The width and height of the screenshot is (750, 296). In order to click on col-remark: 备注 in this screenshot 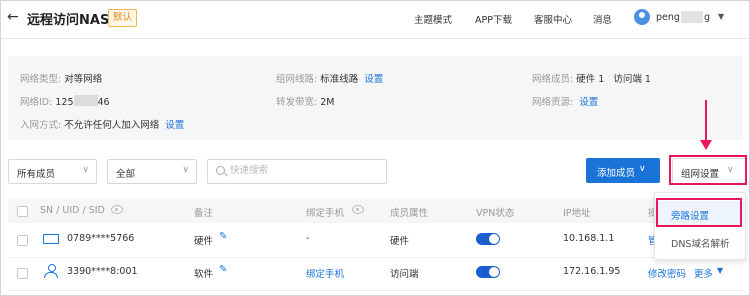, I will do `click(204, 213)`.